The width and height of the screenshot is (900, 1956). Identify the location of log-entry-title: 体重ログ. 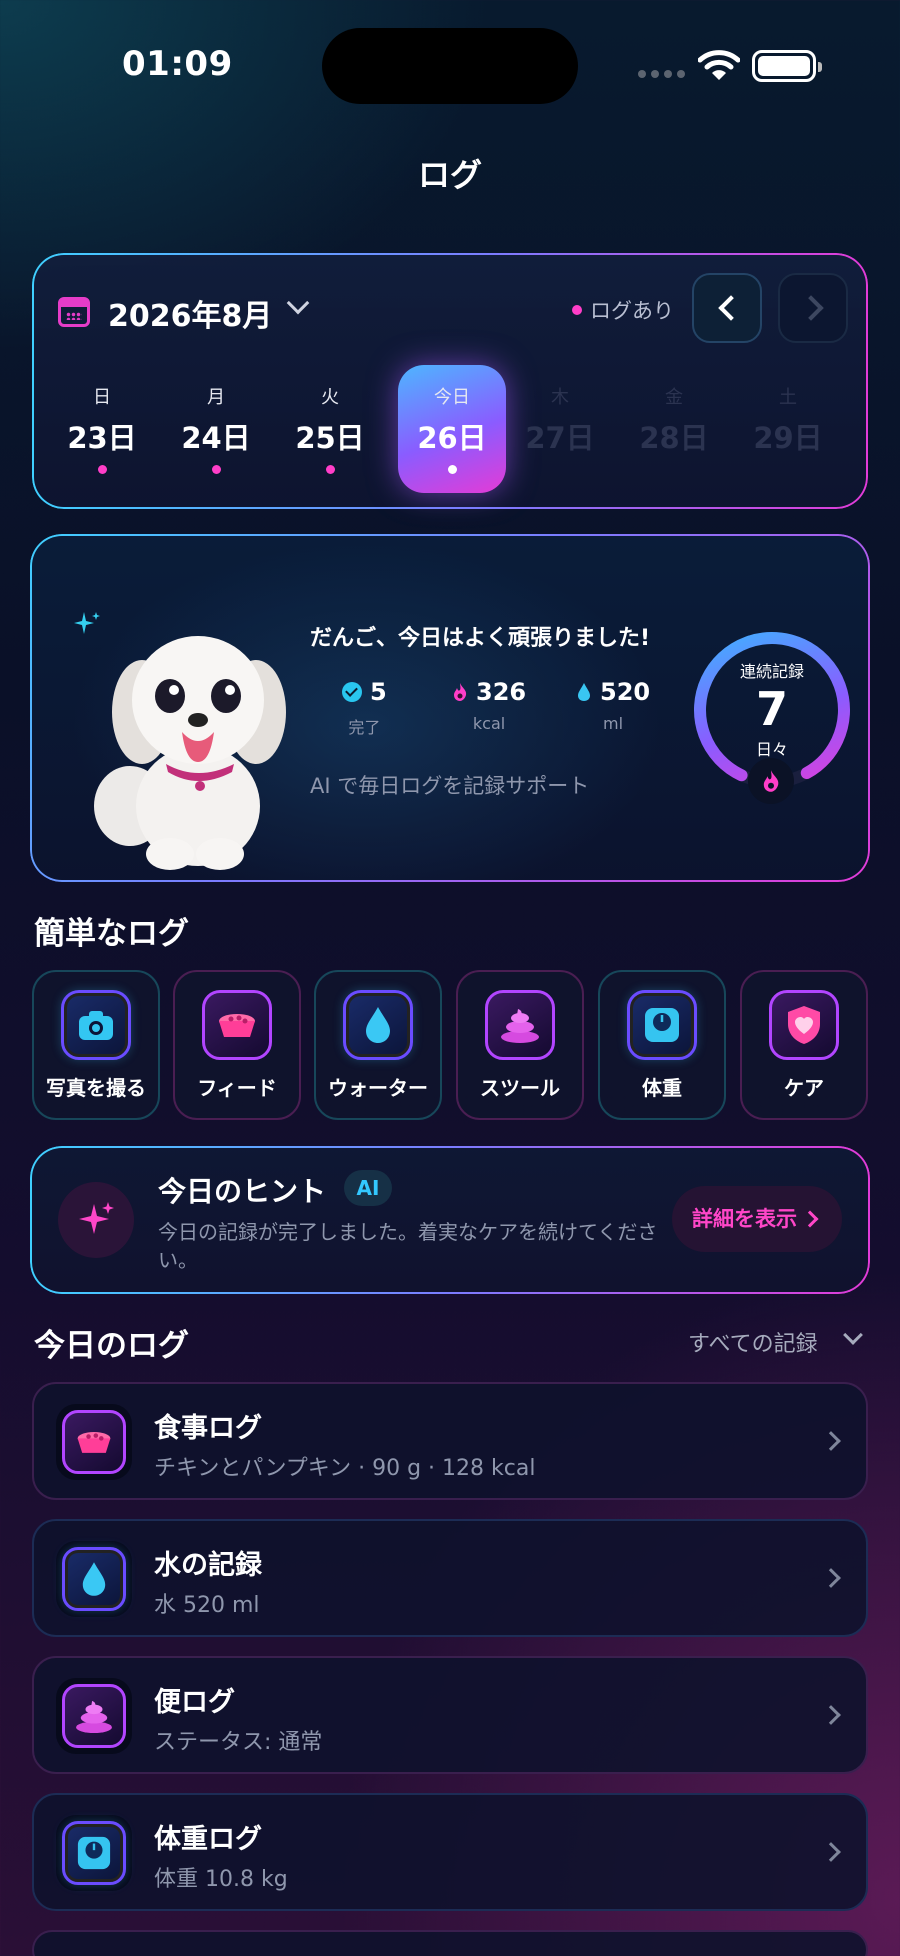
(208, 1839).